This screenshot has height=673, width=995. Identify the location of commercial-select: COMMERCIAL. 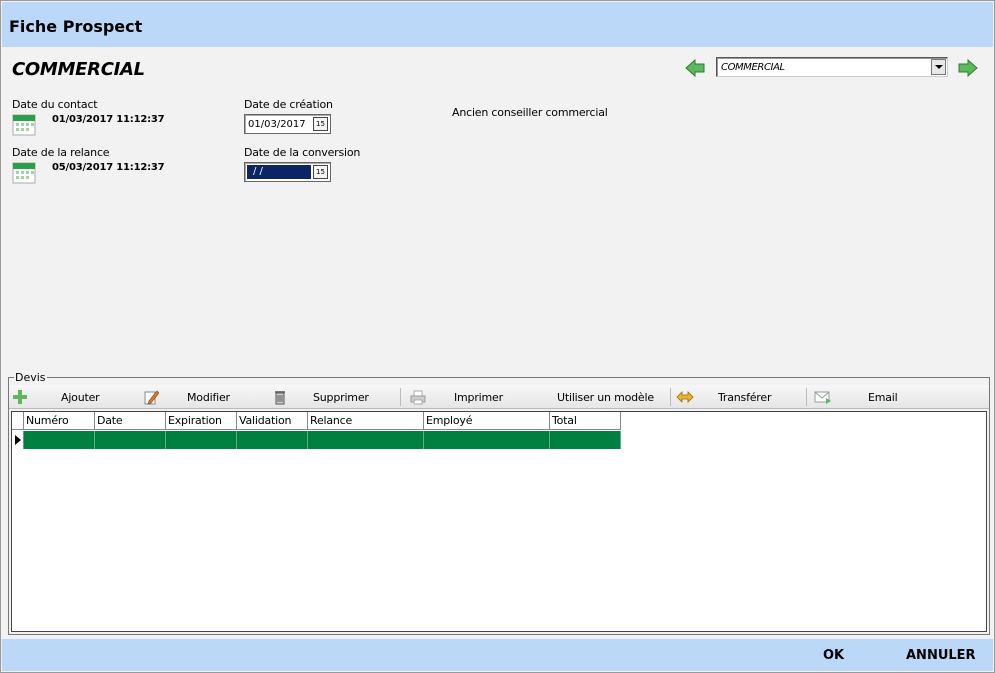
(832, 67).